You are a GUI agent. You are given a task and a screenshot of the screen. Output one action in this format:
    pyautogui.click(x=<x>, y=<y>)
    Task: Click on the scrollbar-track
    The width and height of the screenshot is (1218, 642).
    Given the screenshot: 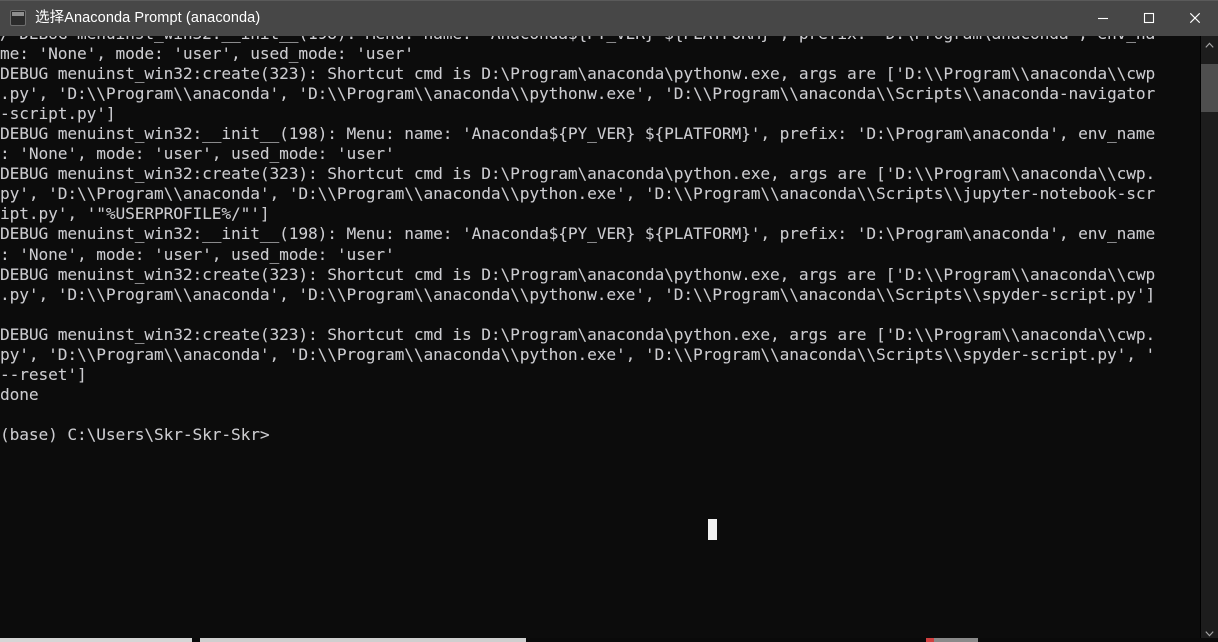 What is the action you would take?
    pyautogui.click(x=1209, y=339)
    